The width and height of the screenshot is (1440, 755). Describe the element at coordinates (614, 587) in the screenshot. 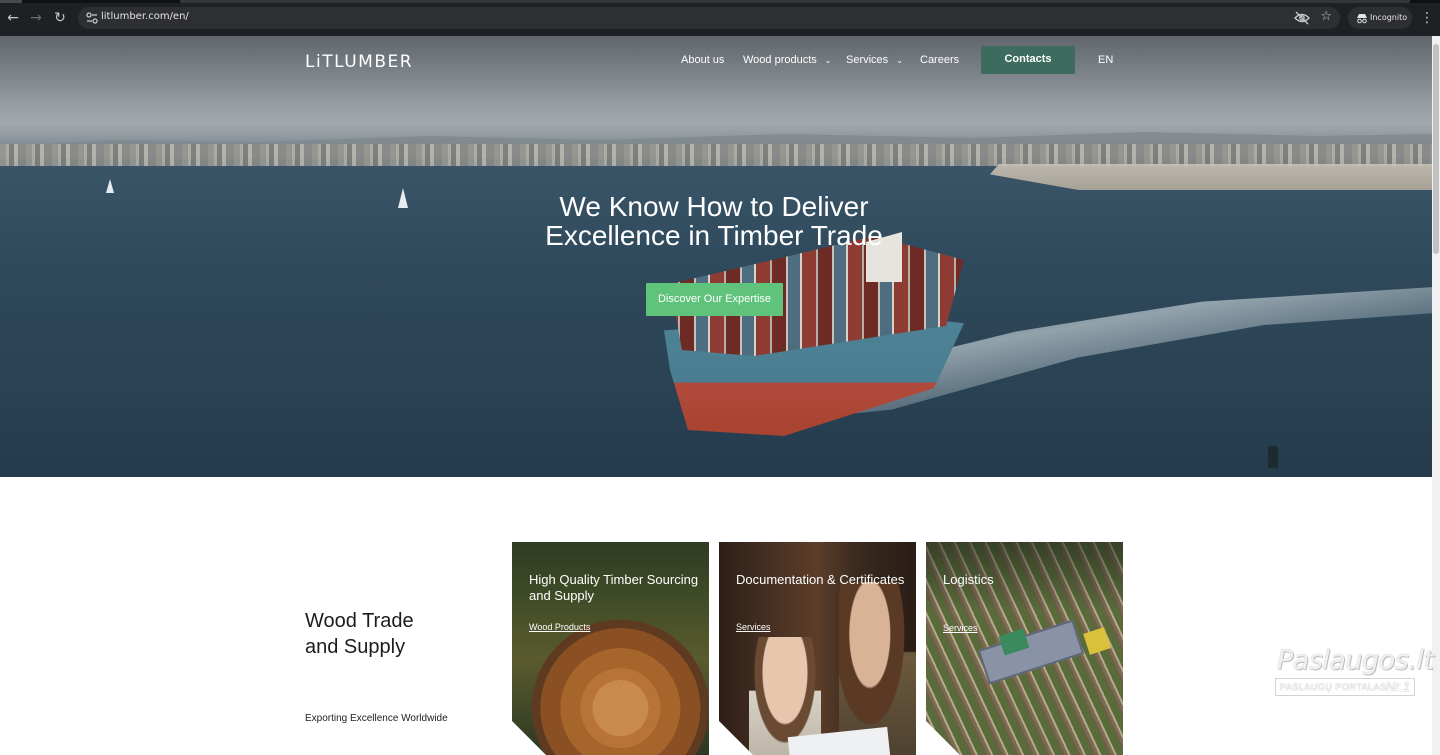

I see `card-title: High Quality Timber Sourcing and Supply` at that location.